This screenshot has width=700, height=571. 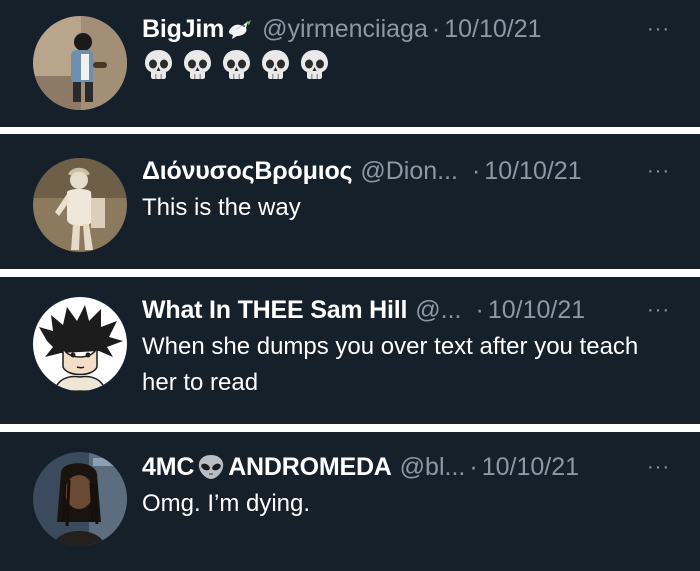 What do you see at coordinates (168, 467) in the screenshot?
I see `display-name-prefix: 4MC` at bounding box center [168, 467].